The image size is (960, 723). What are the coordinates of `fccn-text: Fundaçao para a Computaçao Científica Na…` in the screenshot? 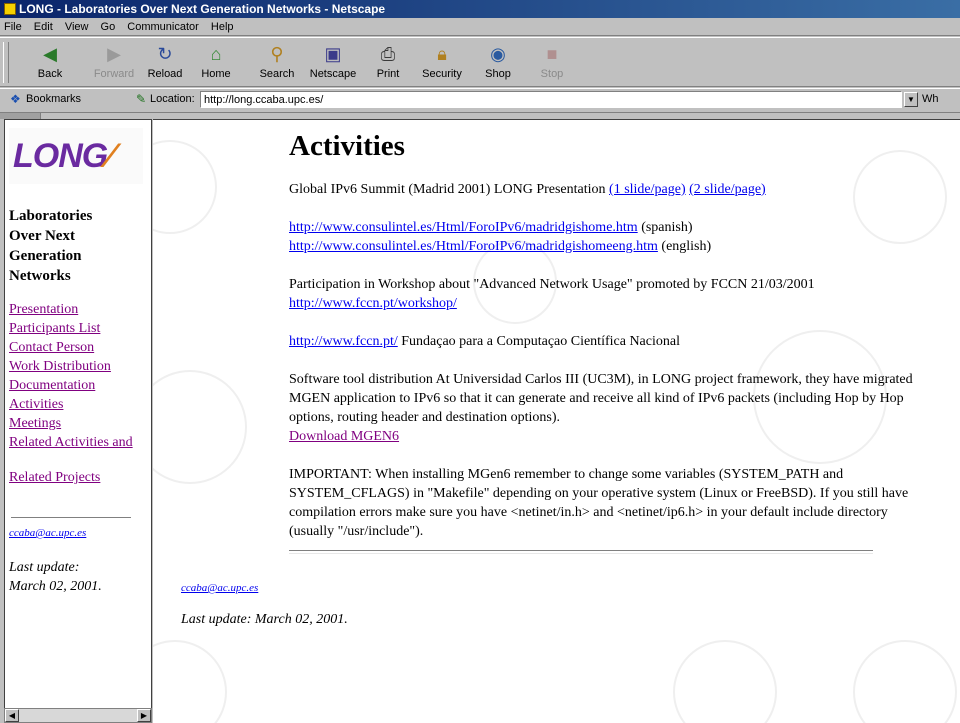 It's located at (540, 341).